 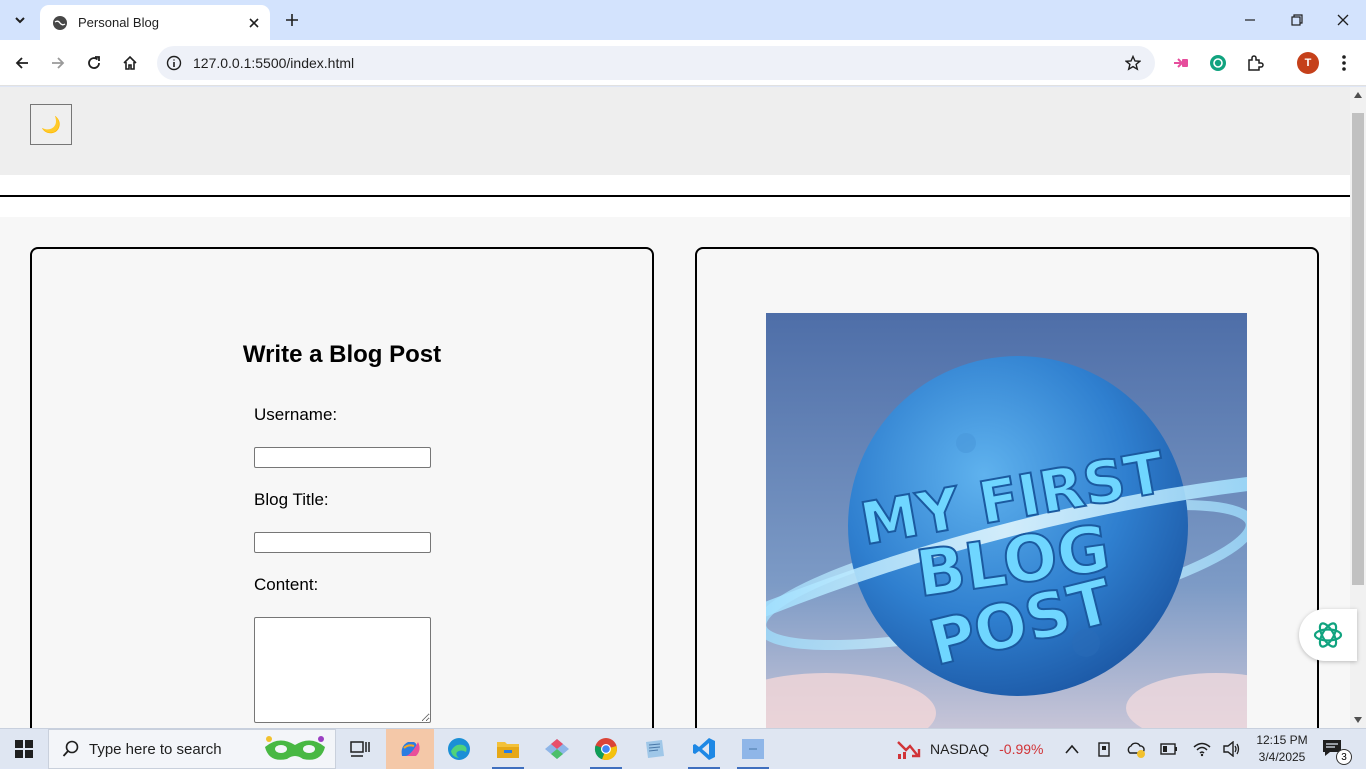 I want to click on task-view-button, so click(x=360, y=749).